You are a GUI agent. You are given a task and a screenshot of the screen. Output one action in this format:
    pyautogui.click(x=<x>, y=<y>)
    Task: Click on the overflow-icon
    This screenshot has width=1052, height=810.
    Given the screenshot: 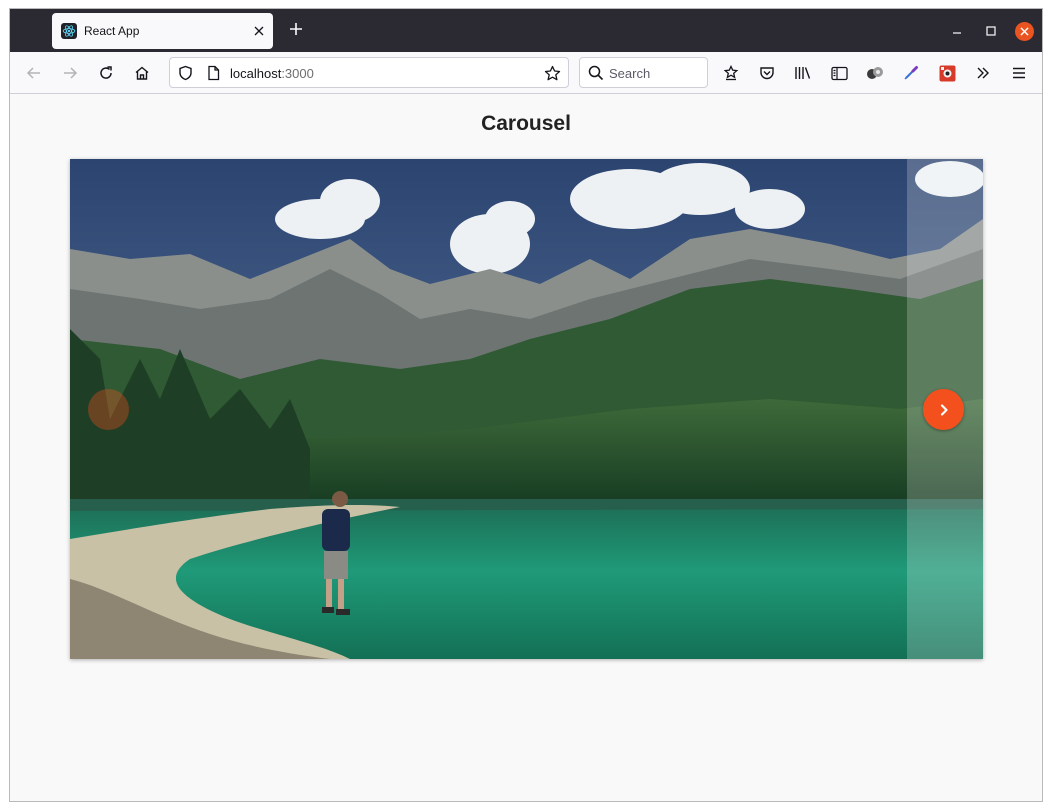 What is the action you would take?
    pyautogui.click(x=983, y=73)
    